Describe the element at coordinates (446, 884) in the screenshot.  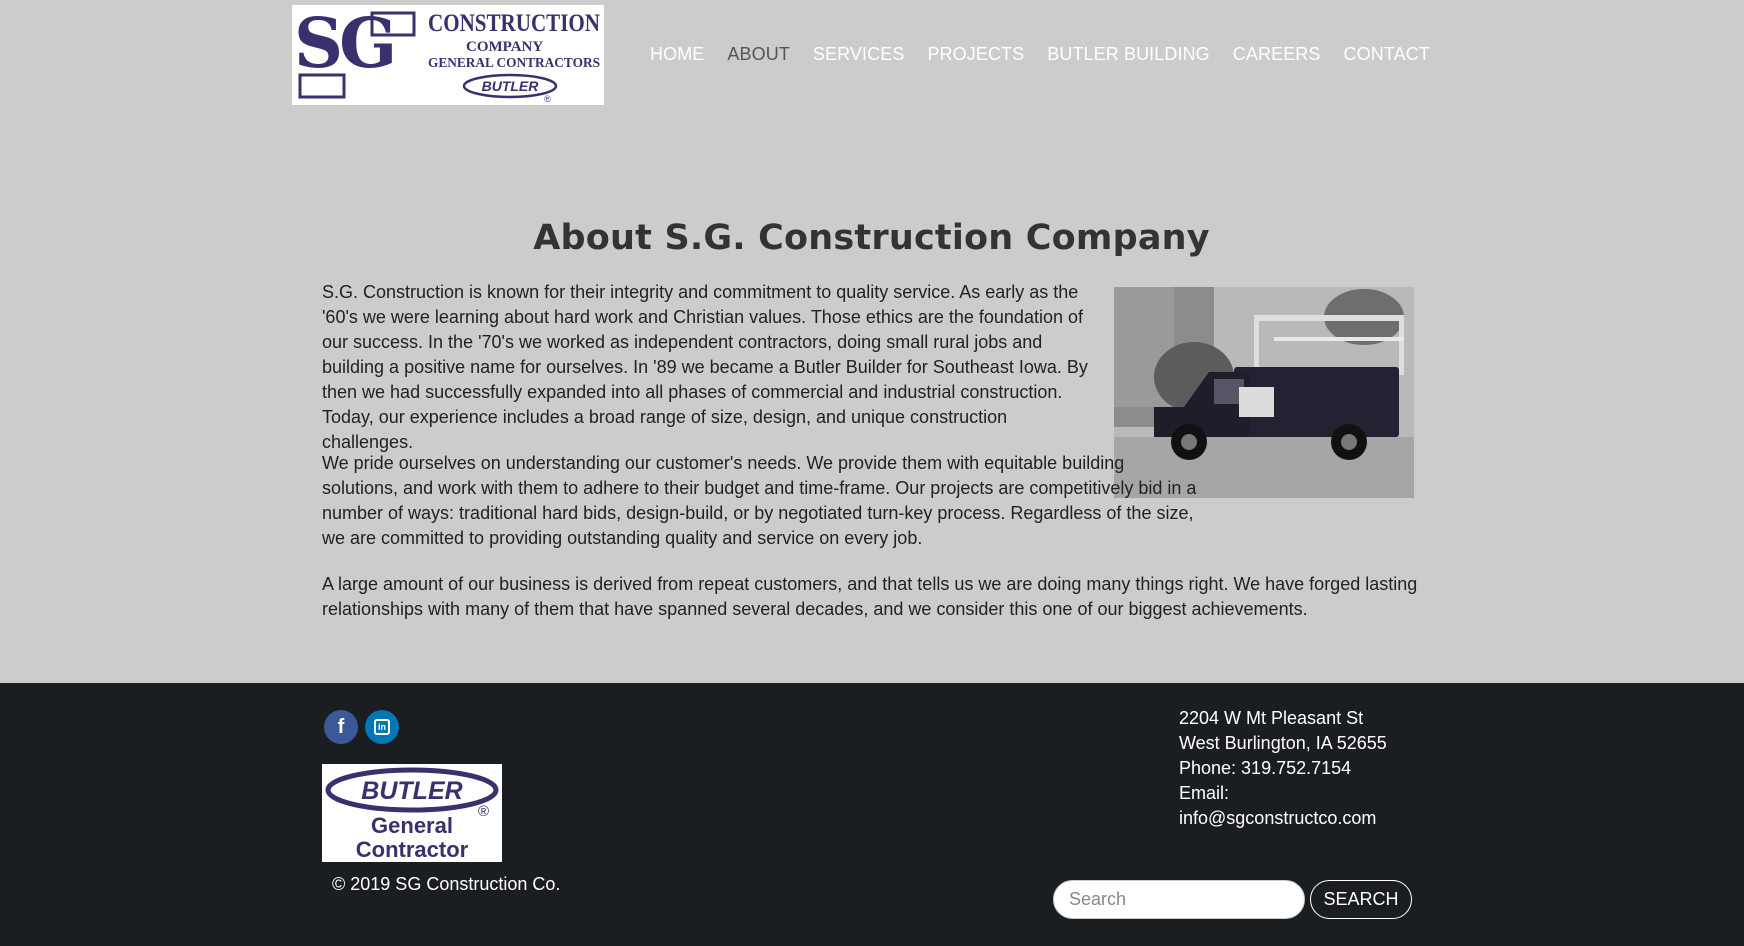
I see `copyright-text: © 2019 SG Construction Co.` at that location.